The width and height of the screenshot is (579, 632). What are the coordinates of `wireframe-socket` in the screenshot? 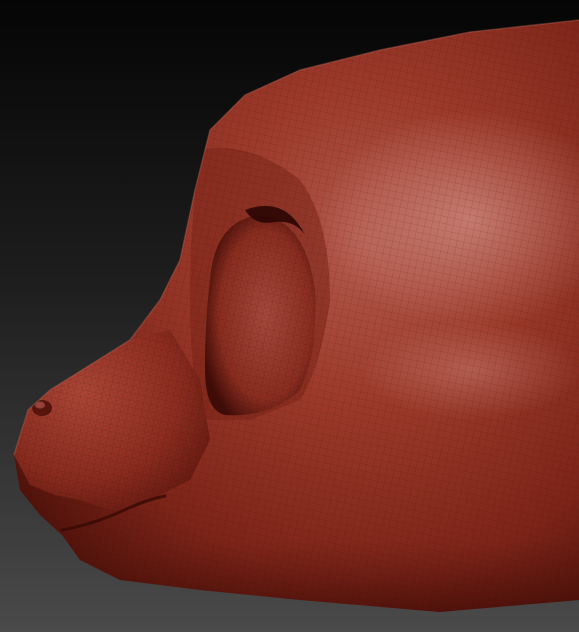 It's located at (260, 315).